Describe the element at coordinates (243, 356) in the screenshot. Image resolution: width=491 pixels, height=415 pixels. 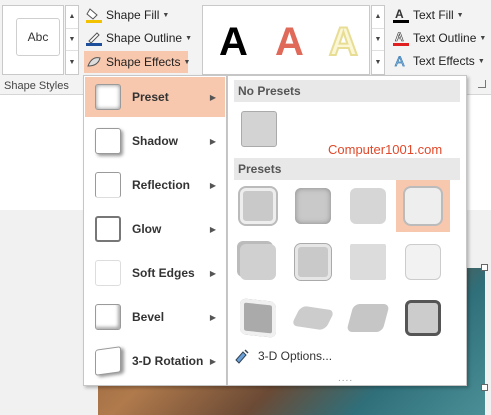
I see `3d-options-icon` at that location.